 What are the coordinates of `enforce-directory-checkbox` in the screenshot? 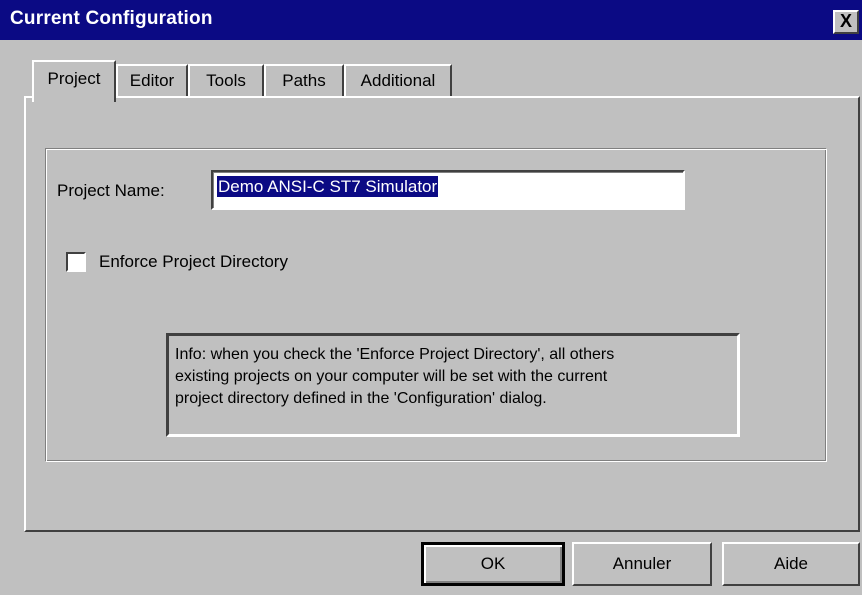 It's located at (76, 262).